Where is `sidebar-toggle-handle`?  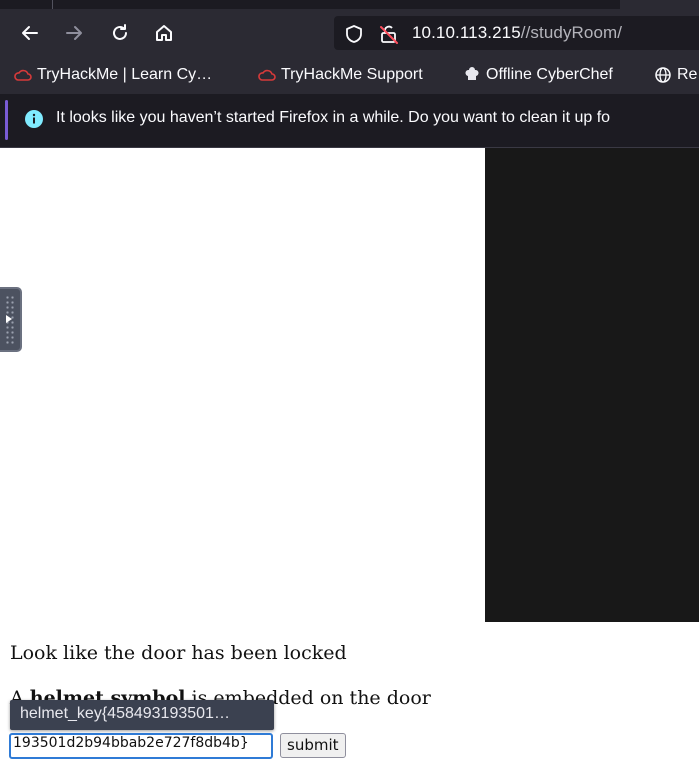
sidebar-toggle-handle is located at coordinates (11, 319).